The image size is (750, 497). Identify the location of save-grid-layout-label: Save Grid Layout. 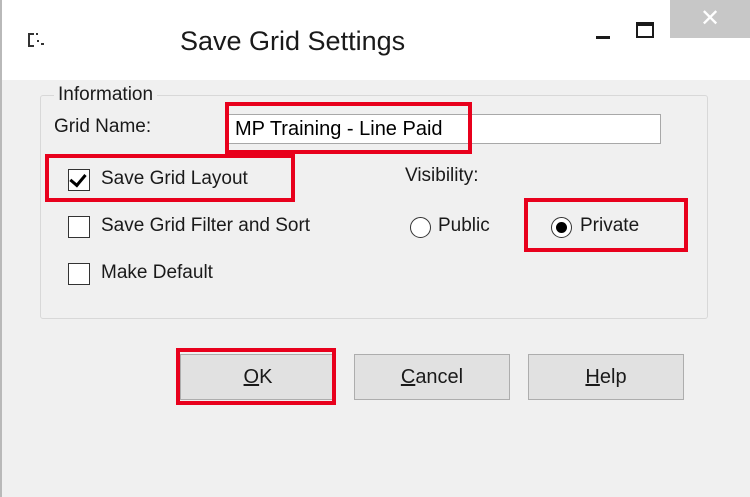
(174, 179).